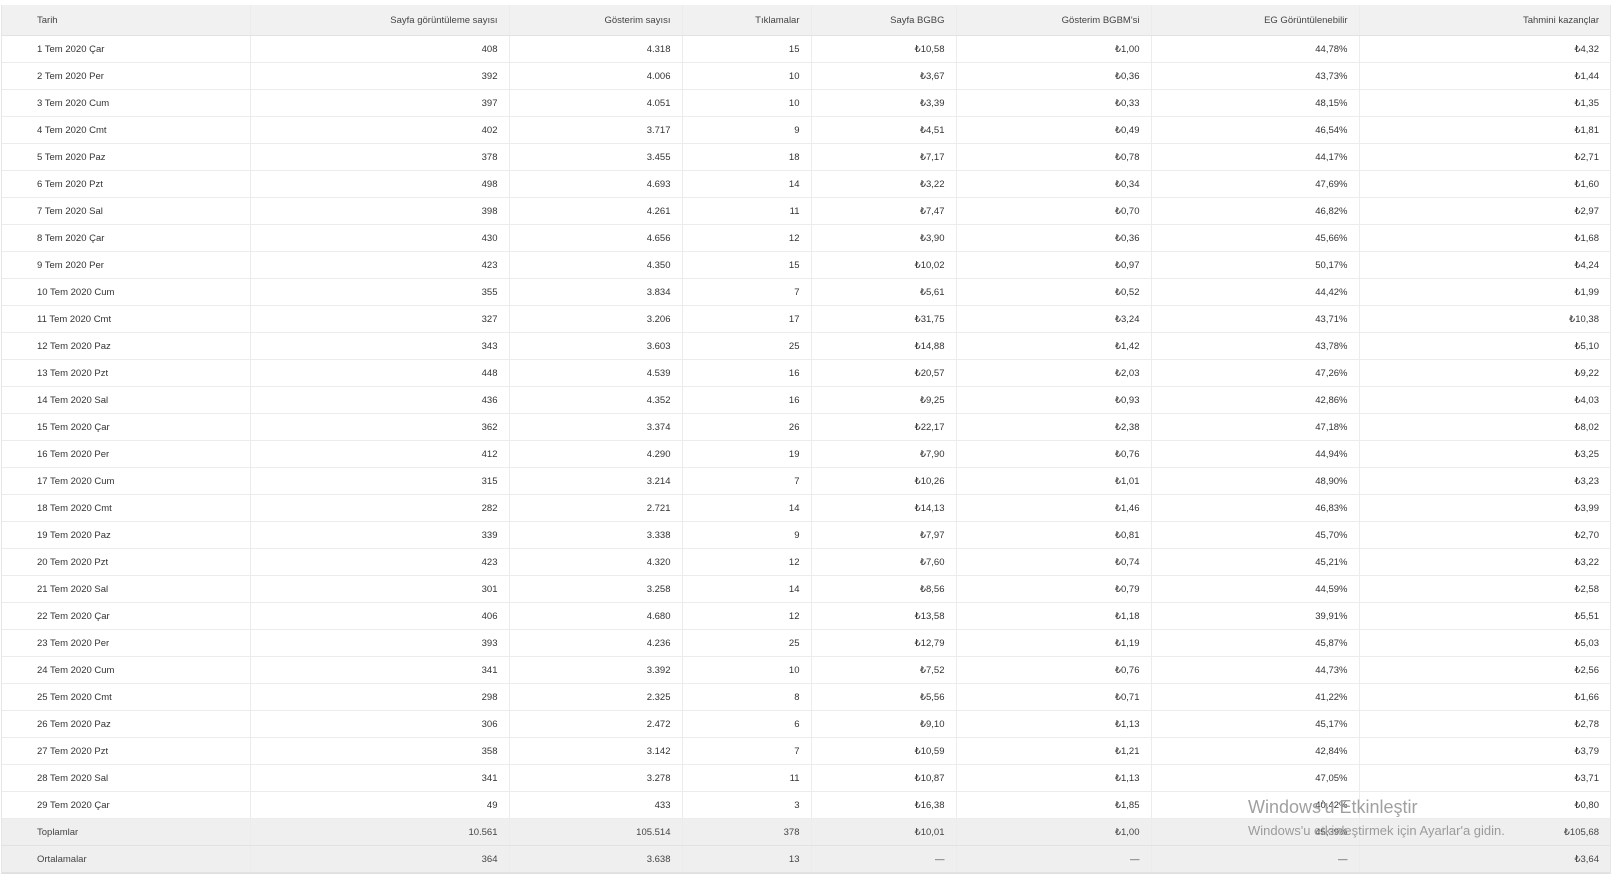 This screenshot has height=880, width=1620. Describe the element at coordinates (747, 535) in the screenshot. I see `cell-clicks: 9` at that location.